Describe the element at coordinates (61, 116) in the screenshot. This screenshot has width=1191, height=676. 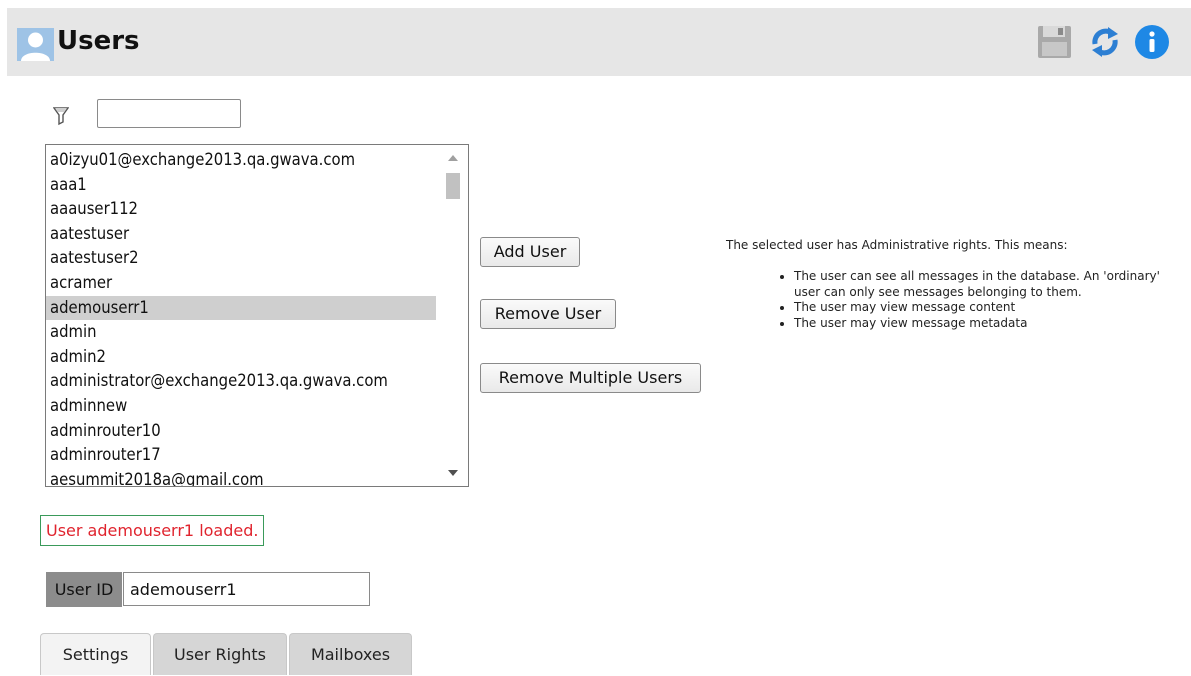
I see `filter-icon` at that location.